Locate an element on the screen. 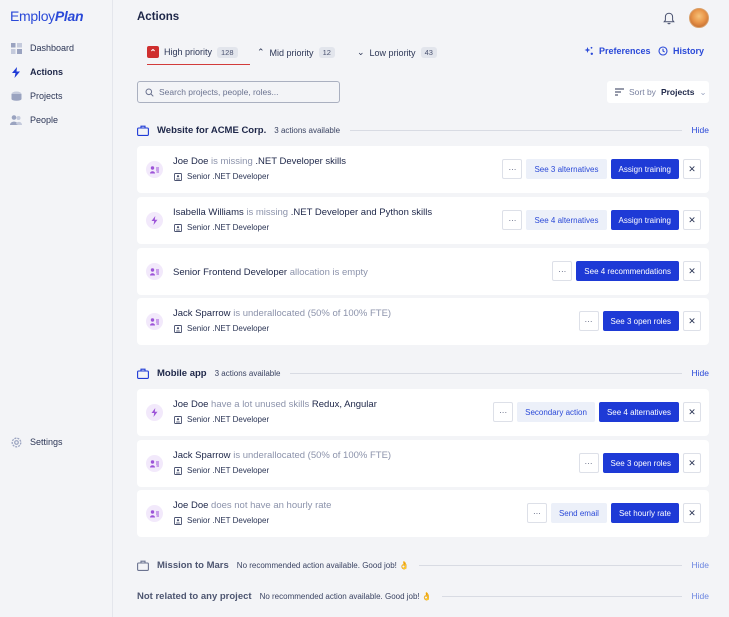 This screenshot has height=617, width=729. sidebar-item-actions: Actions is located at coordinates (57, 72).